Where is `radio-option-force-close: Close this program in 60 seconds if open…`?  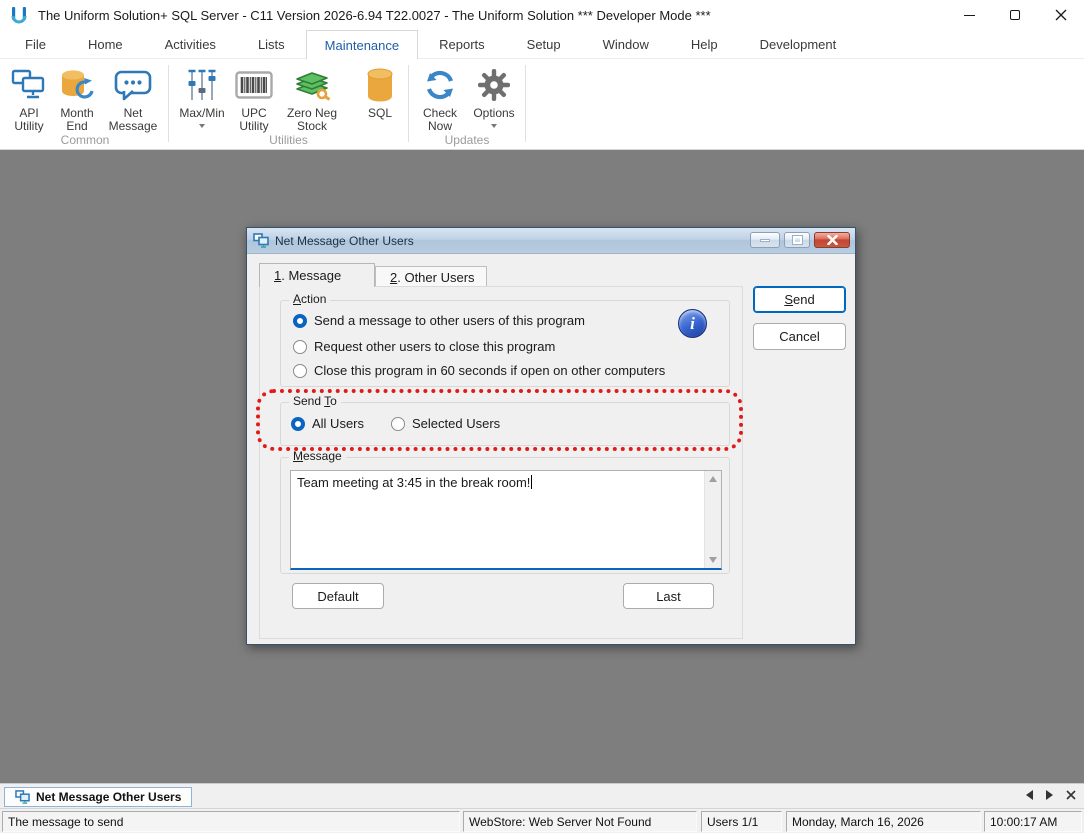
radio-option-force-close: Close this program in 60 seconds if open… is located at coordinates (479, 370).